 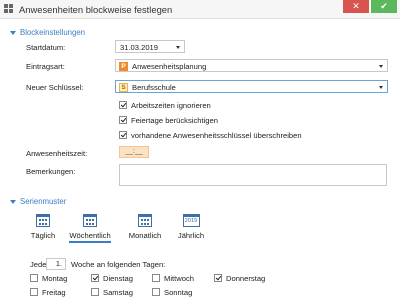 I want to click on pattern-monthly: Monatlich, so click(x=145, y=227).